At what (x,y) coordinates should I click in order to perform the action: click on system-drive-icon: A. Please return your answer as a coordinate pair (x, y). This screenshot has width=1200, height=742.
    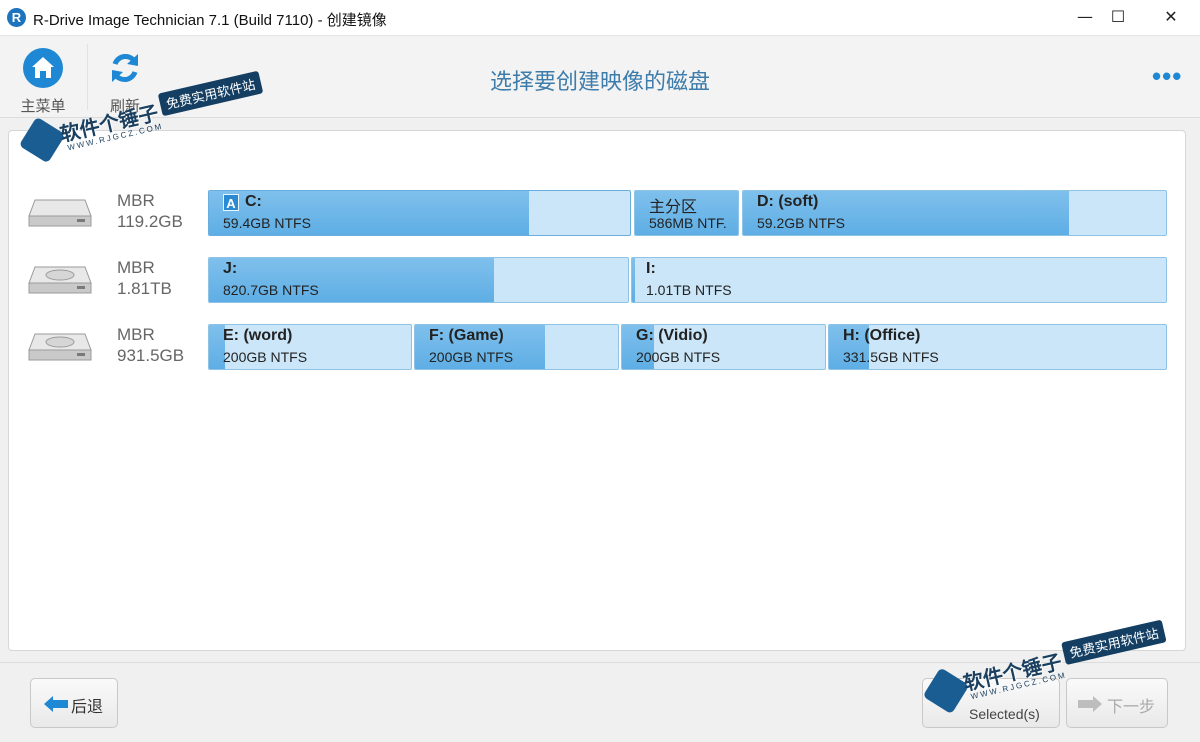
    Looking at the image, I should click on (231, 202).